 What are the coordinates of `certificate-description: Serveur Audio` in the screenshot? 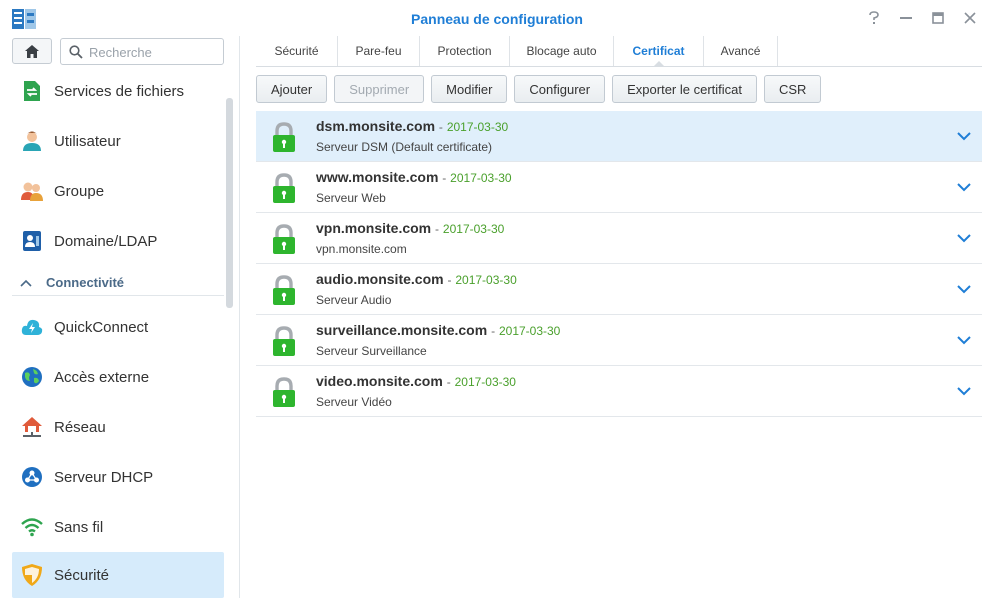 It's located at (354, 300).